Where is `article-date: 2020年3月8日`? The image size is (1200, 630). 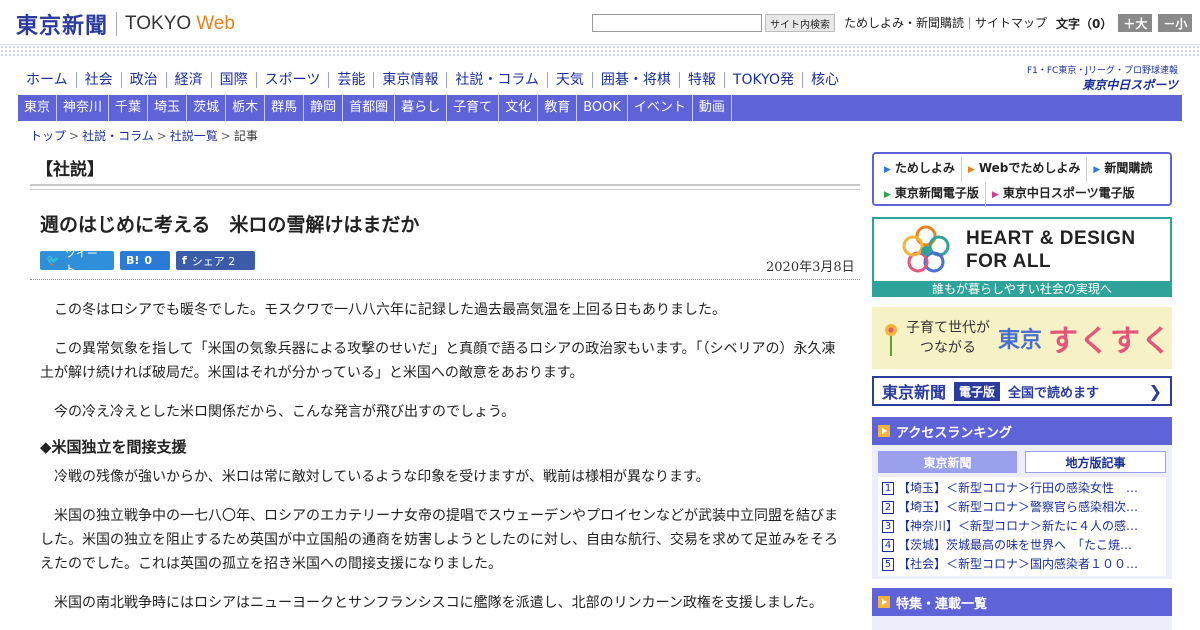
article-date: 2020年3月8日 is located at coordinates (810, 267).